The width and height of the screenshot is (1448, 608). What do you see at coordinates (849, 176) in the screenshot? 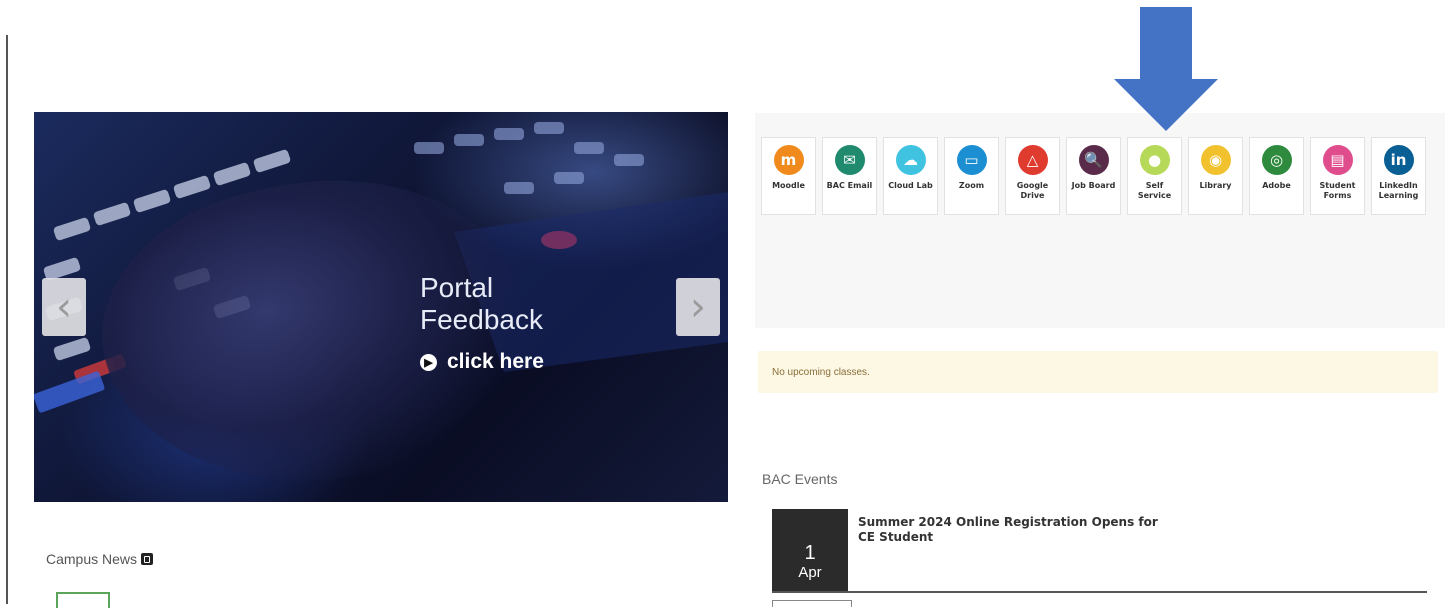
I see `app-tile-bac-email: ✉ BAC Email` at bounding box center [849, 176].